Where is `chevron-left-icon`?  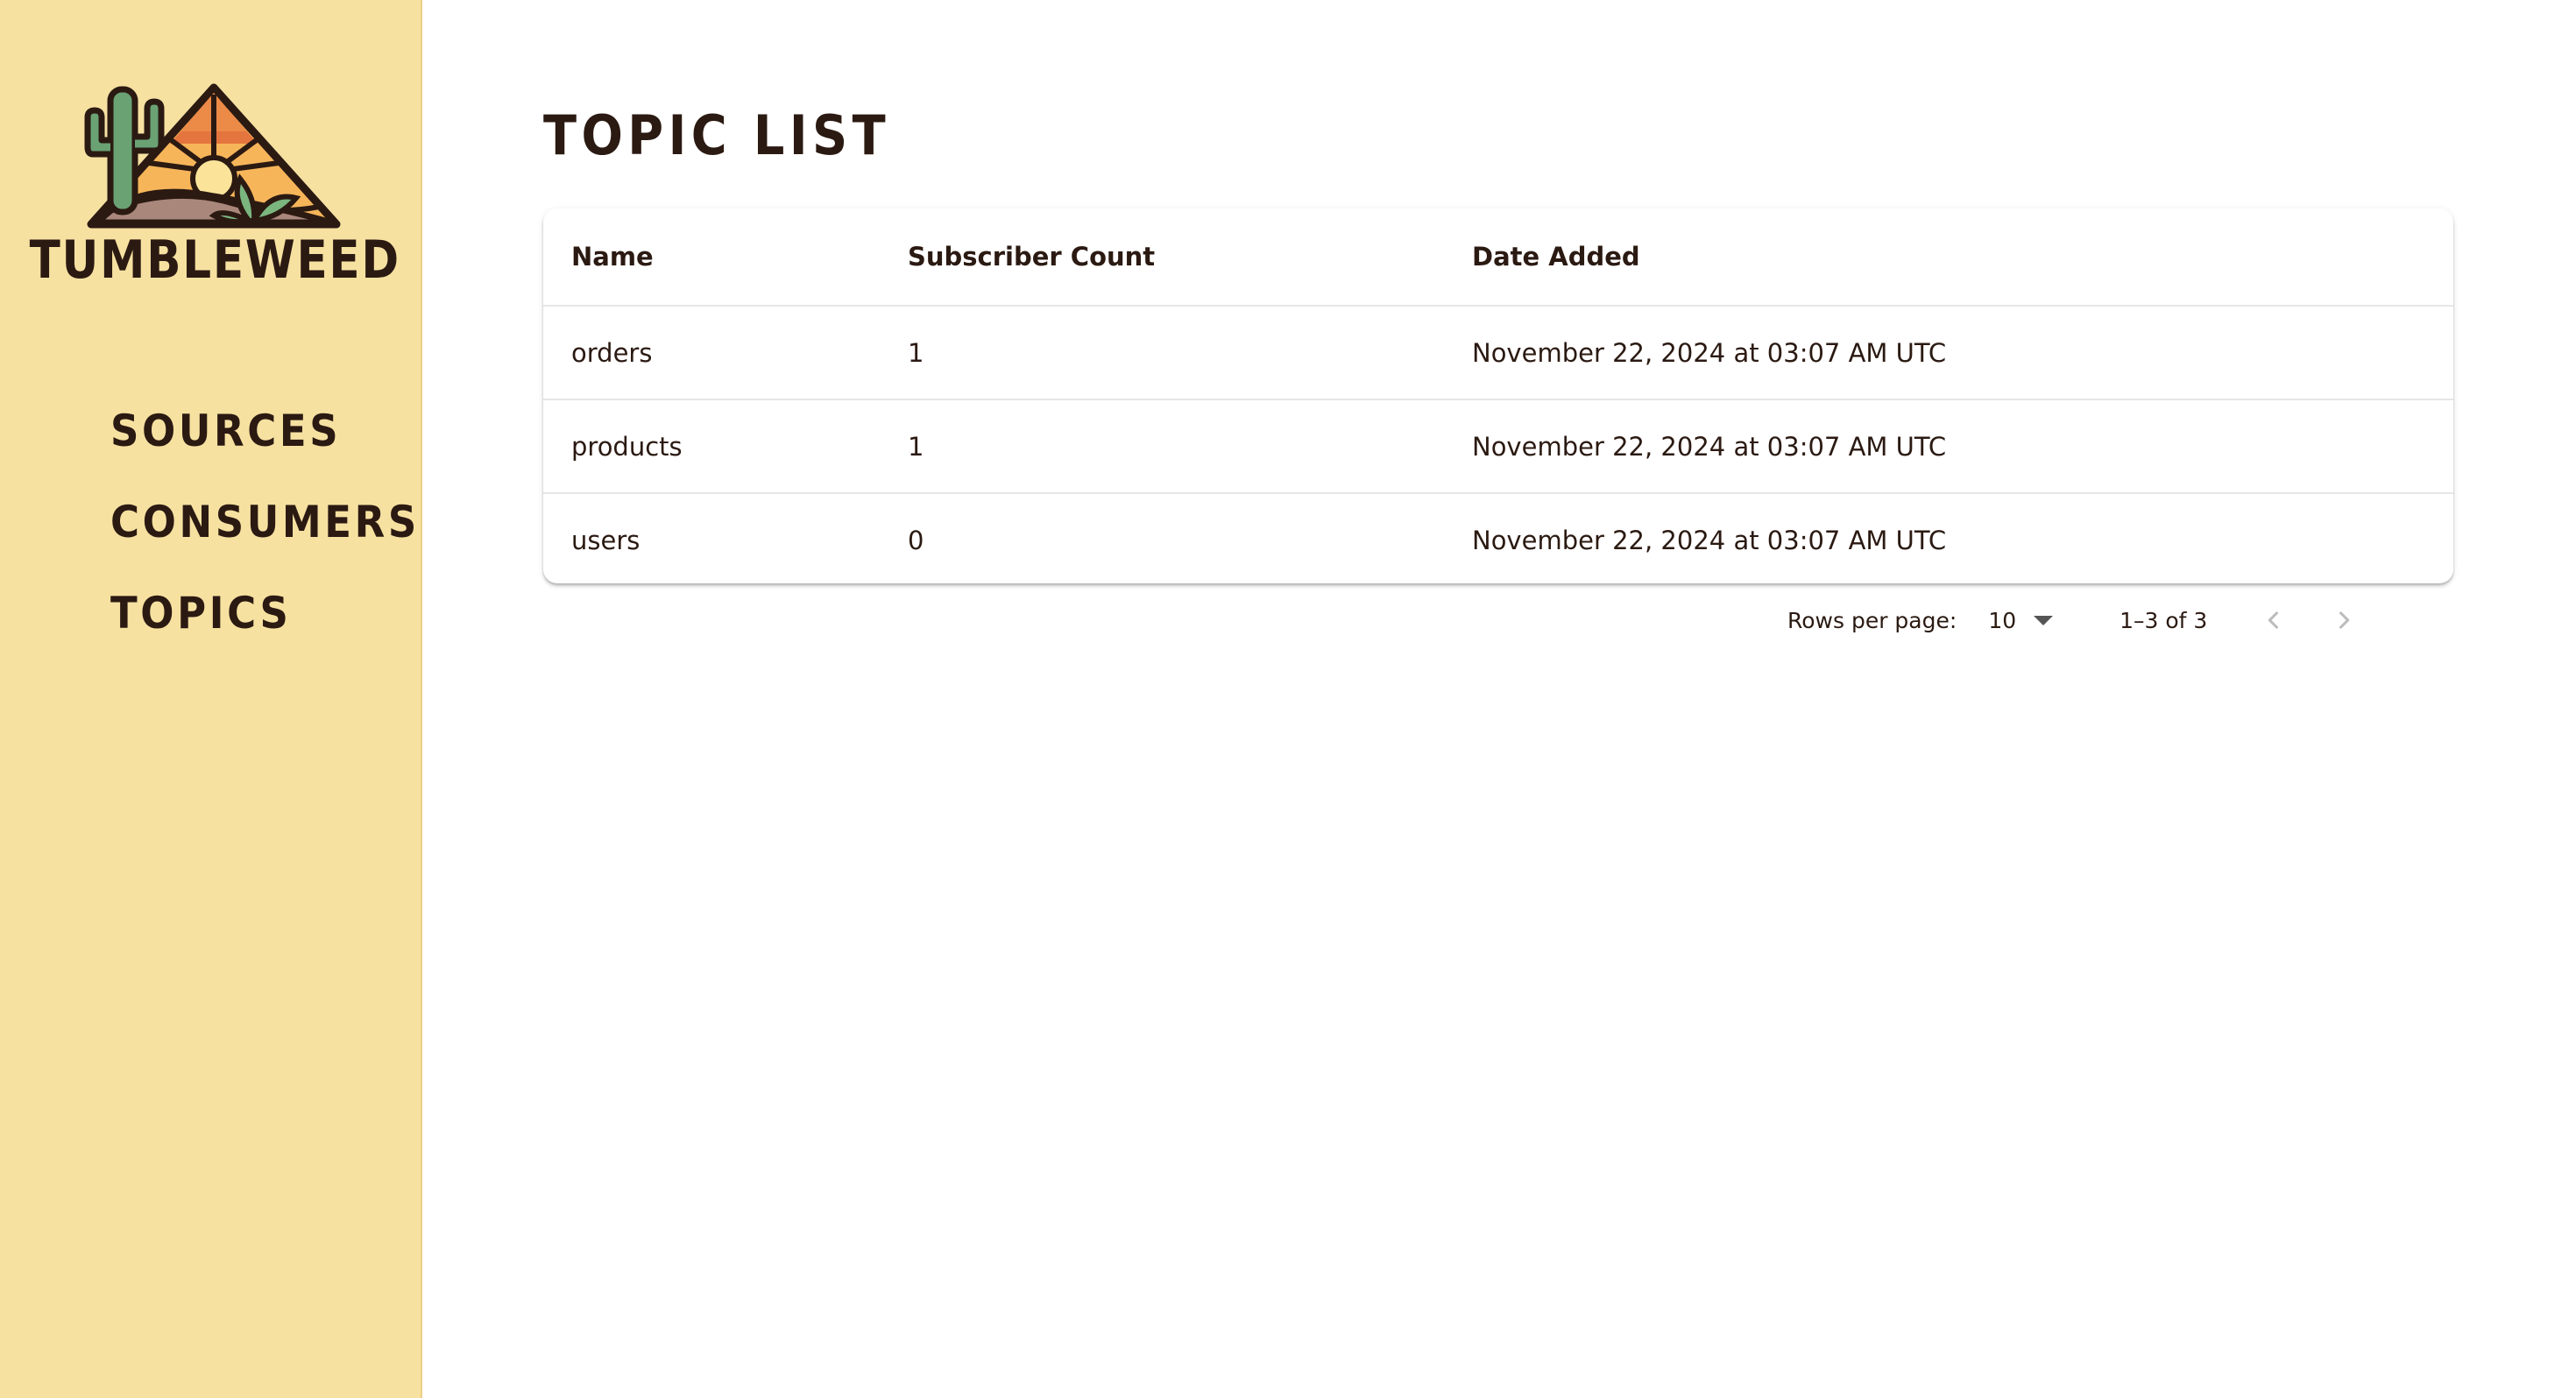 chevron-left-icon is located at coordinates (2273, 620).